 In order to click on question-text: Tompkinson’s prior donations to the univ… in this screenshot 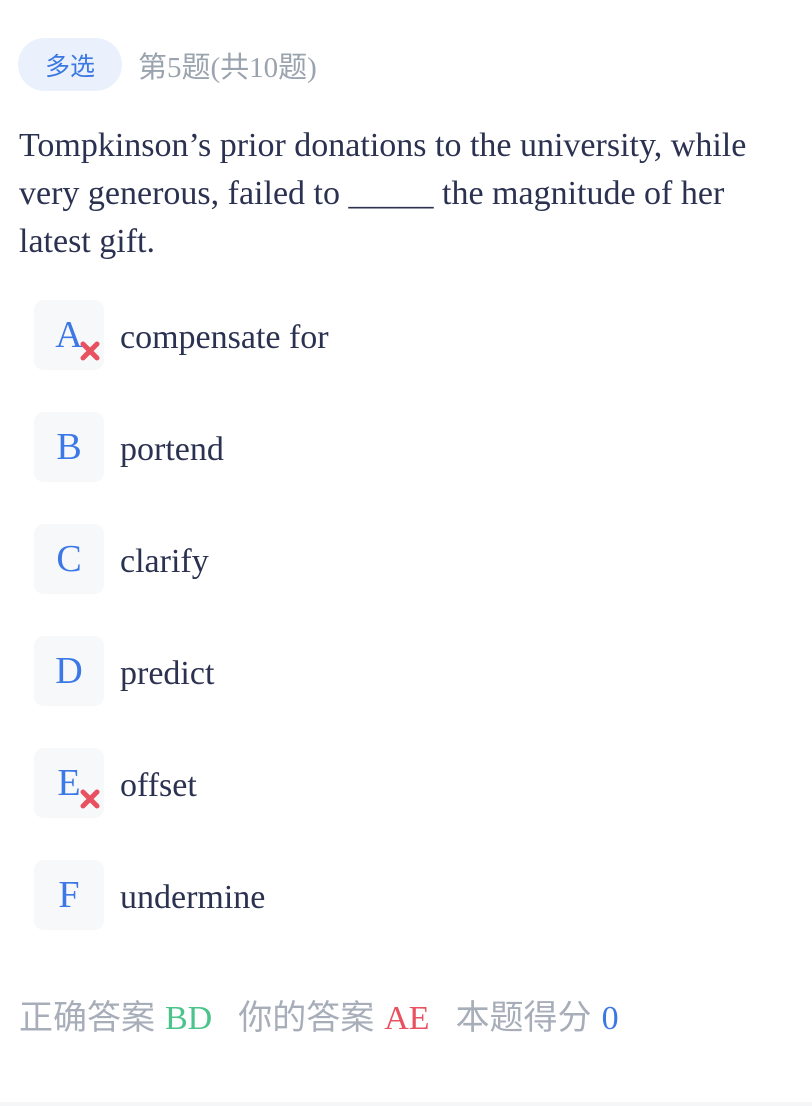, I will do `click(383, 193)`.